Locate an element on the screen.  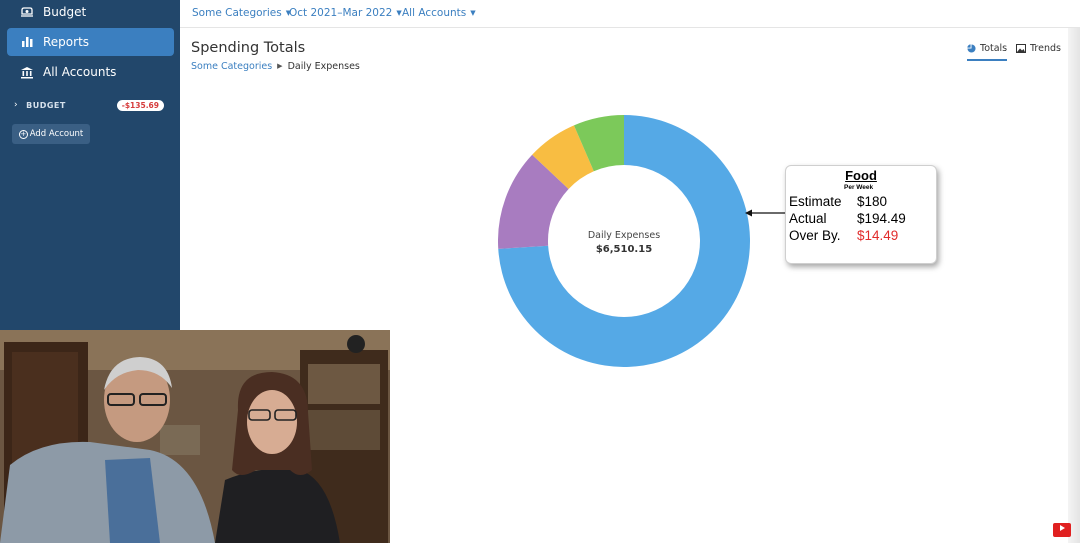
bar-chart-icon is located at coordinates (27, 42).